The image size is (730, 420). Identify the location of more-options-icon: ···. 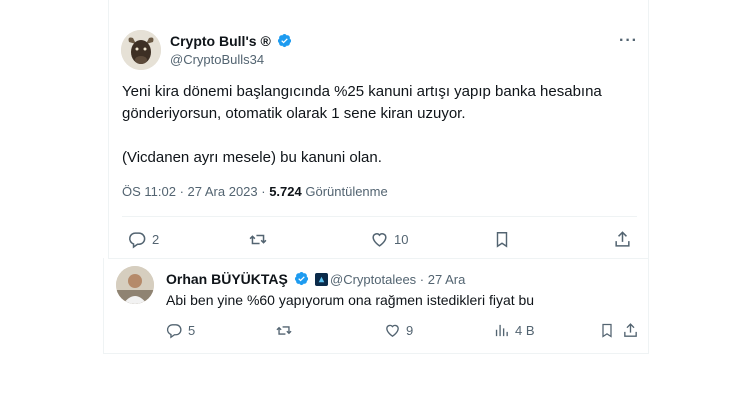
(628, 41).